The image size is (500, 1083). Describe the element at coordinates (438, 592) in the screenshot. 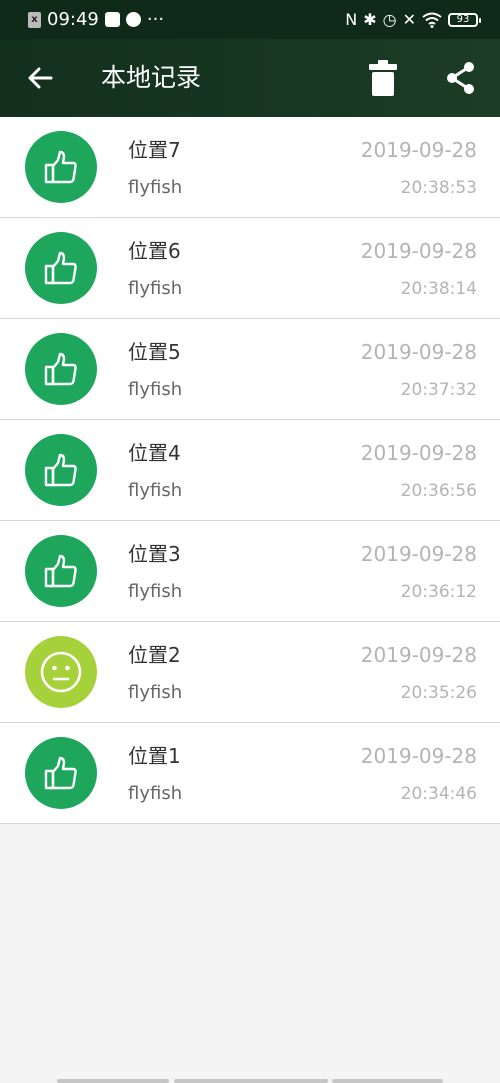

I see `record-time: 20:36:12` at that location.